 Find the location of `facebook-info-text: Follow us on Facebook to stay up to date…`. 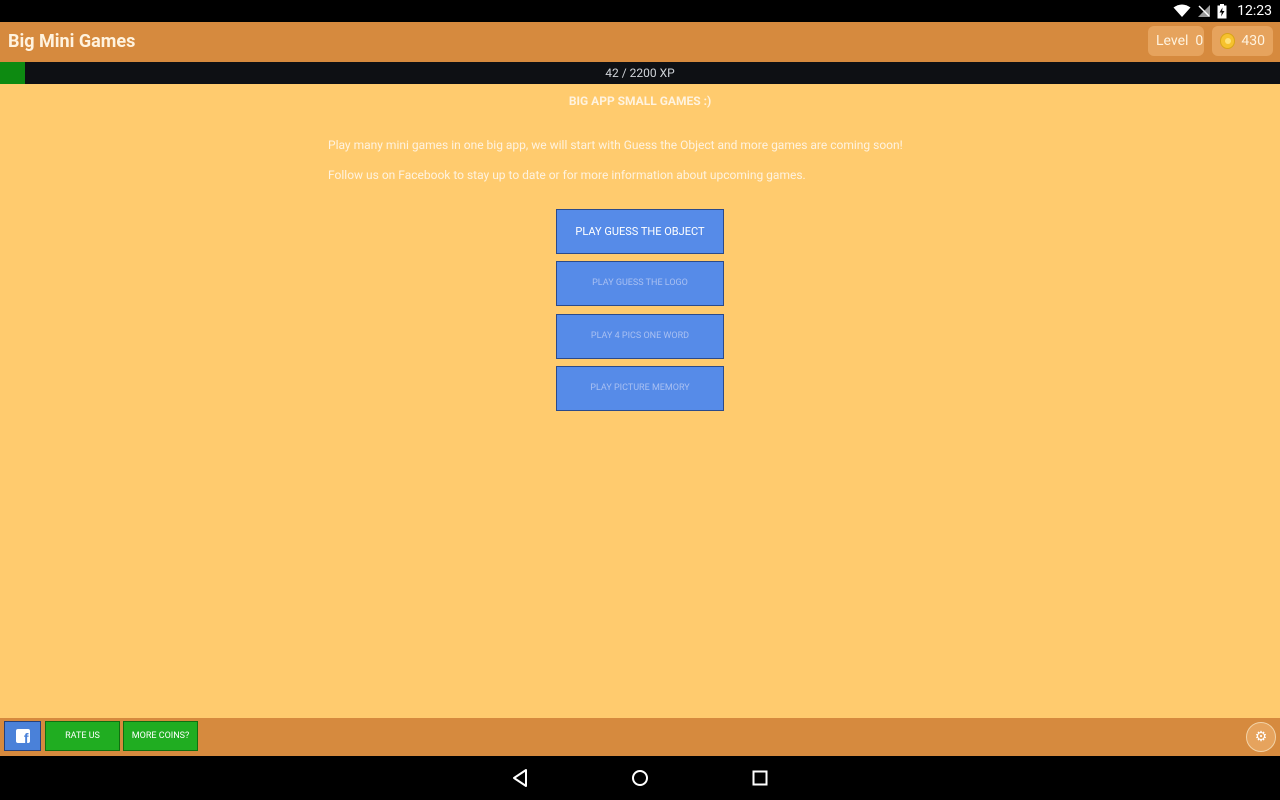

facebook-info-text: Follow us on Facebook to stay up to date… is located at coordinates (567, 175).